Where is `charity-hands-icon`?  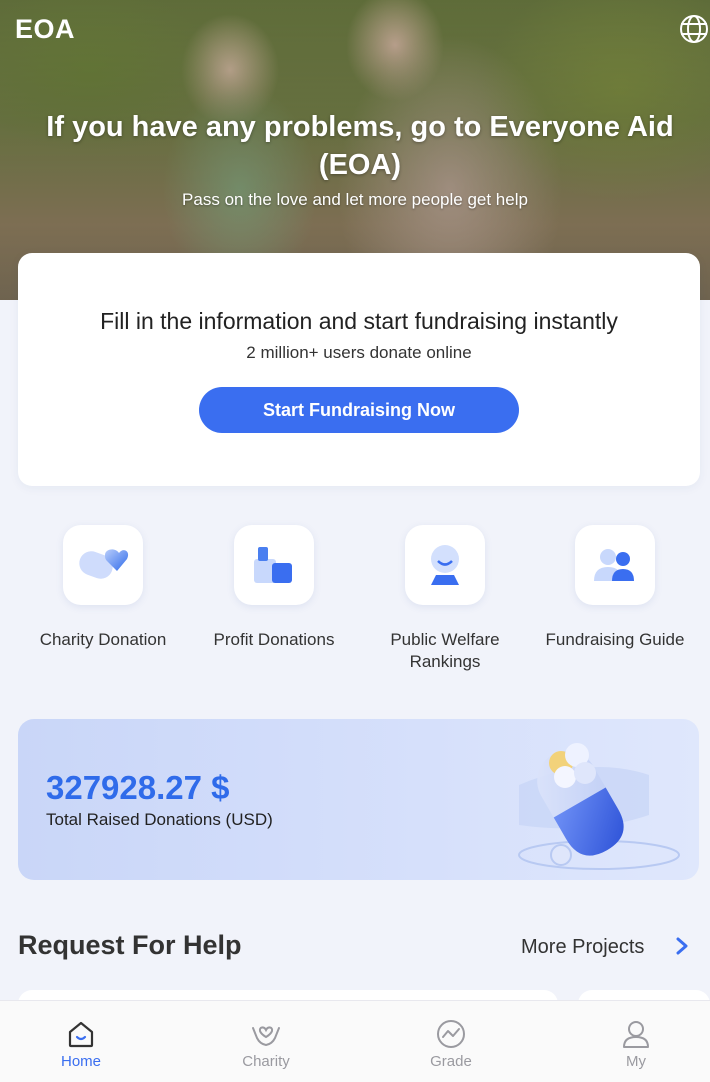 charity-hands-icon is located at coordinates (266, 1036).